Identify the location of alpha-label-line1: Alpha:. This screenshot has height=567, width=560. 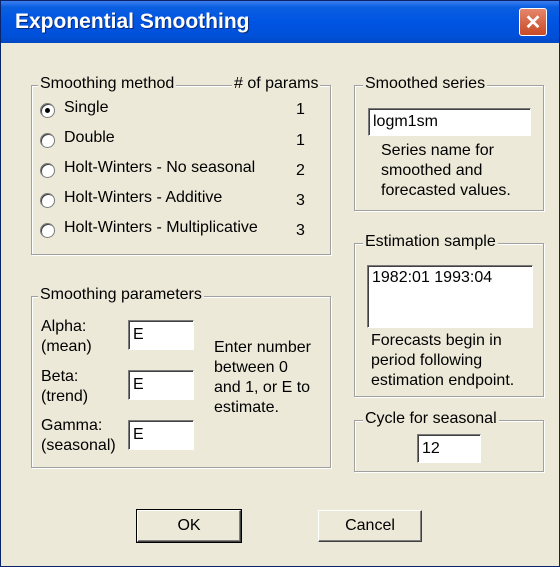
(64, 326).